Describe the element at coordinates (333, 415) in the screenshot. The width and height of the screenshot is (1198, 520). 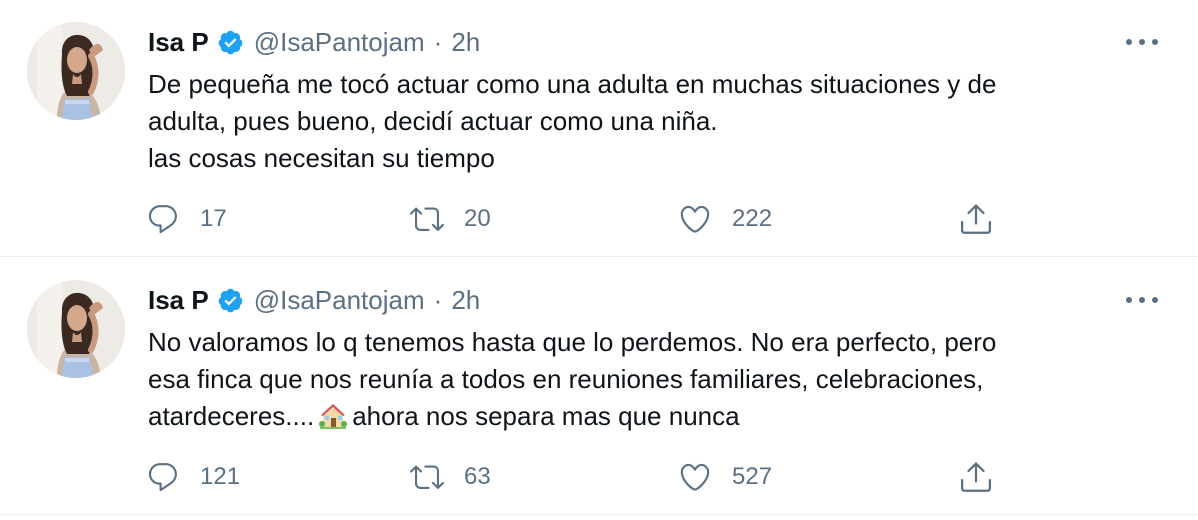
I see `house-with-garden-emoji-icon` at that location.